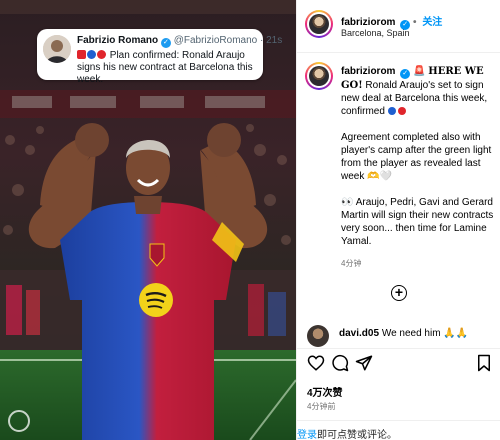  Describe the element at coordinates (81, 54) in the screenshot. I see `contract-icon` at that location.